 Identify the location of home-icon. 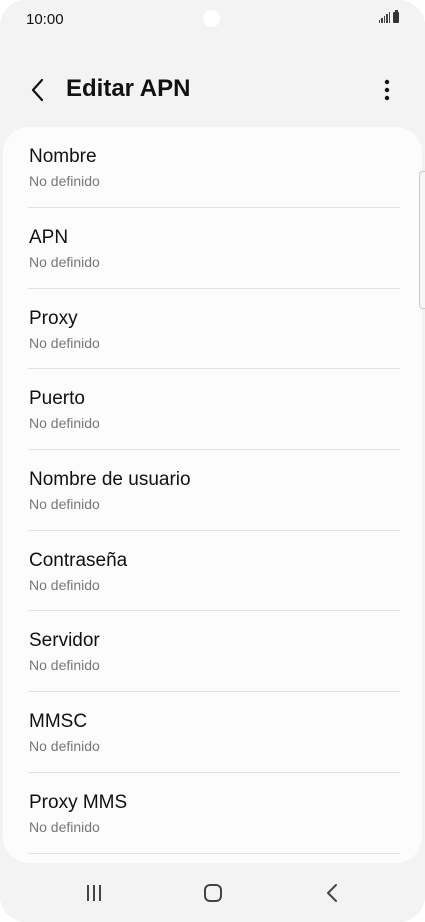
(213, 893).